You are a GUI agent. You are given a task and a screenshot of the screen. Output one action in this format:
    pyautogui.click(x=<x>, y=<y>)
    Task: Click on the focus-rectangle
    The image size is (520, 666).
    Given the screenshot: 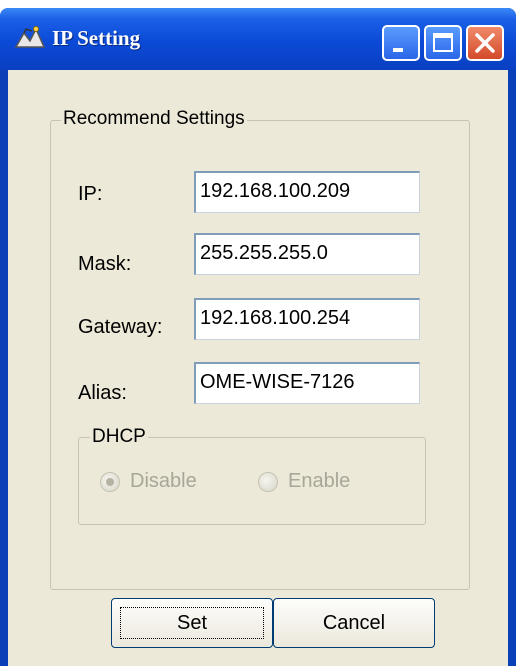 What is the action you would take?
    pyautogui.click(x=192, y=623)
    